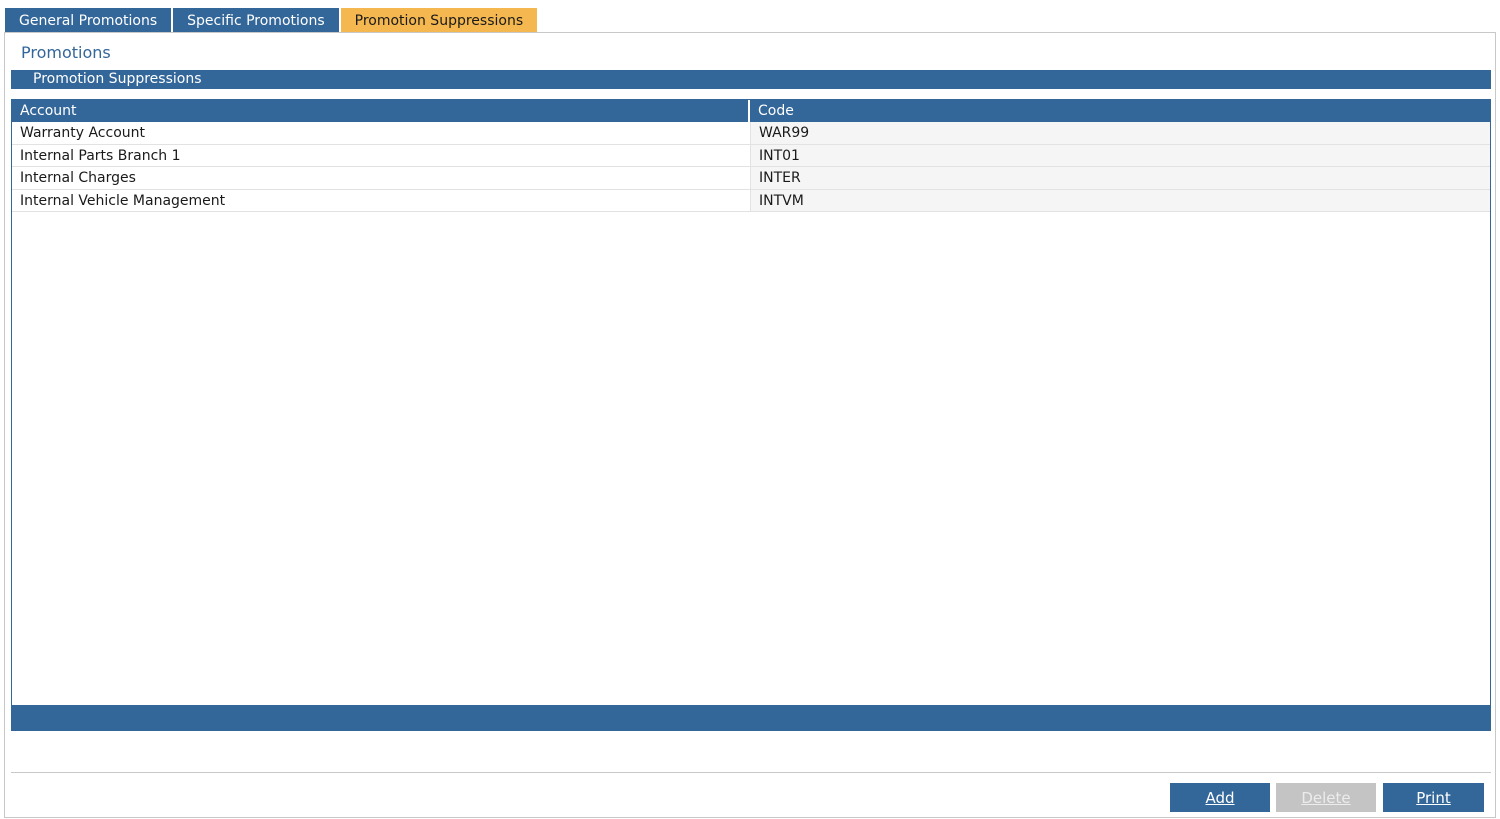 This screenshot has height=819, width=1500. What do you see at coordinates (751, 717) in the screenshot?
I see `grid-footer` at bounding box center [751, 717].